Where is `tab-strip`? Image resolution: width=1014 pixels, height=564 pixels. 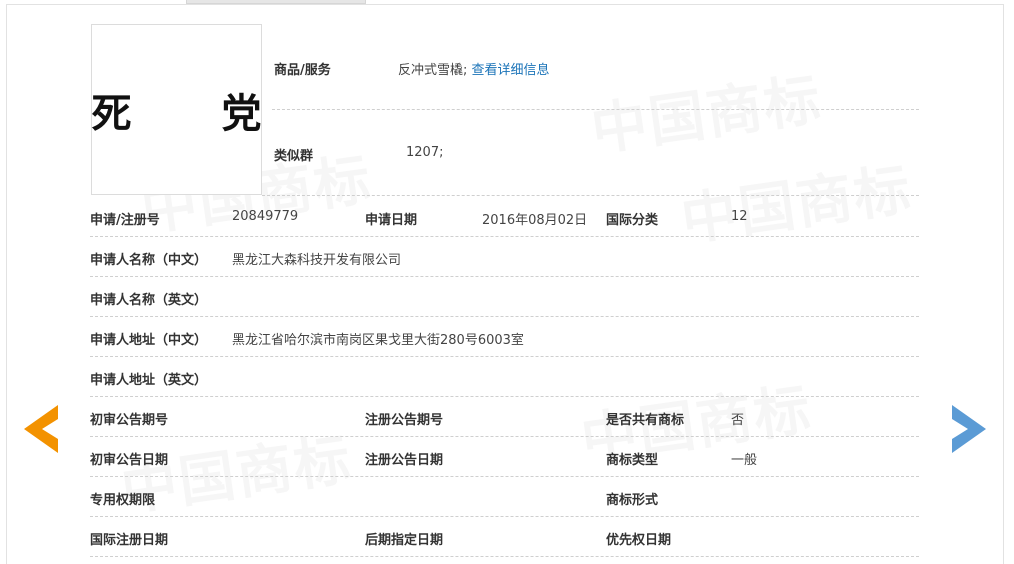
tab-strip is located at coordinates (276, 2).